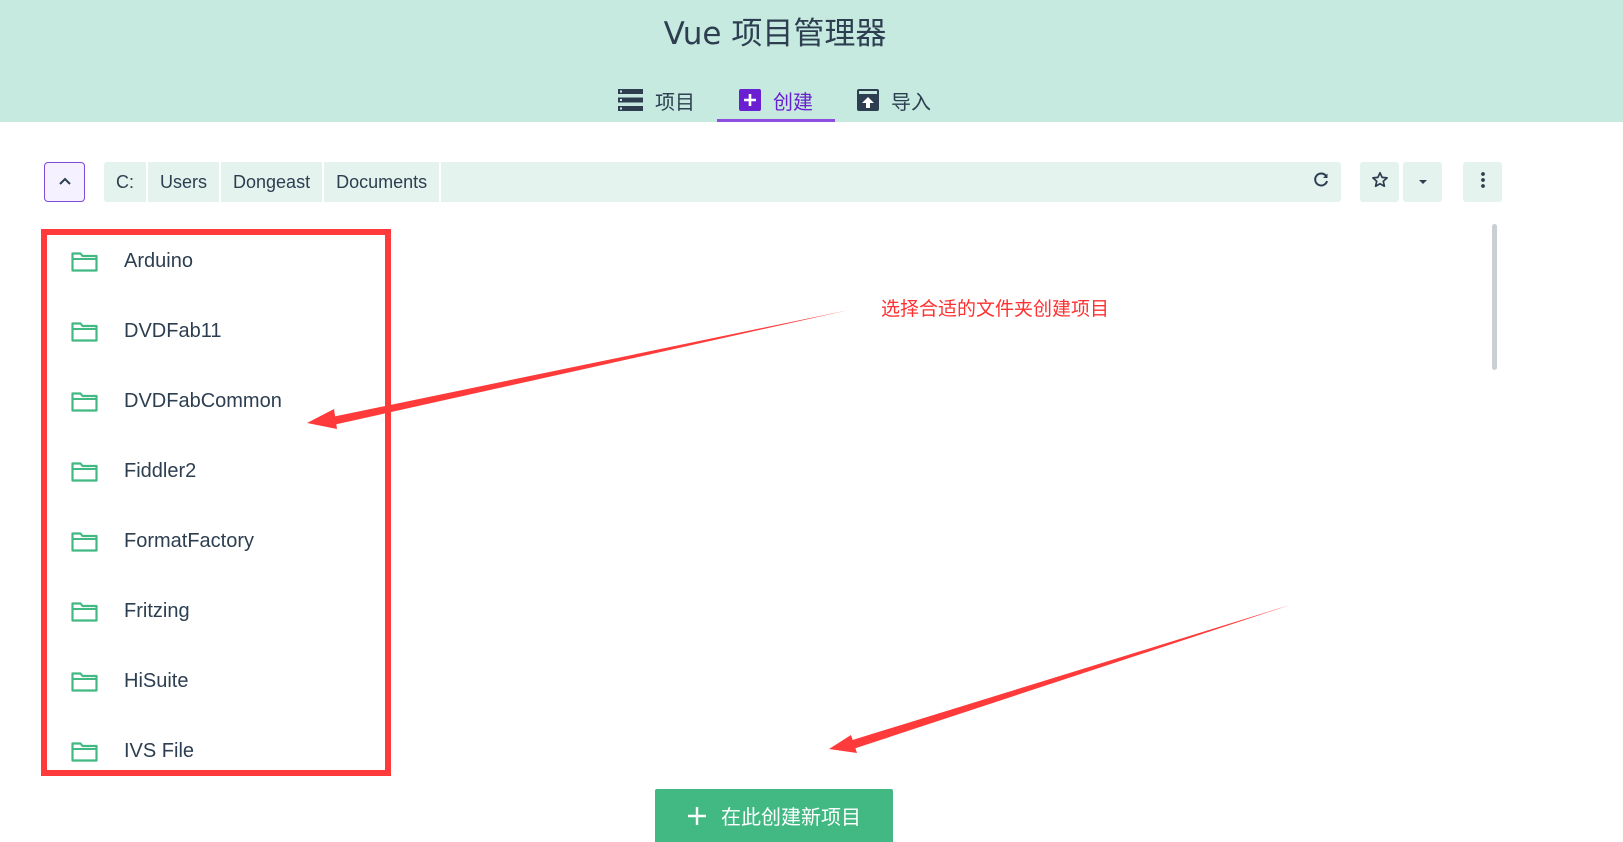 Image resolution: width=1623 pixels, height=842 pixels. Describe the element at coordinates (189, 540) in the screenshot. I see `folder-name: FormatFactory` at that location.